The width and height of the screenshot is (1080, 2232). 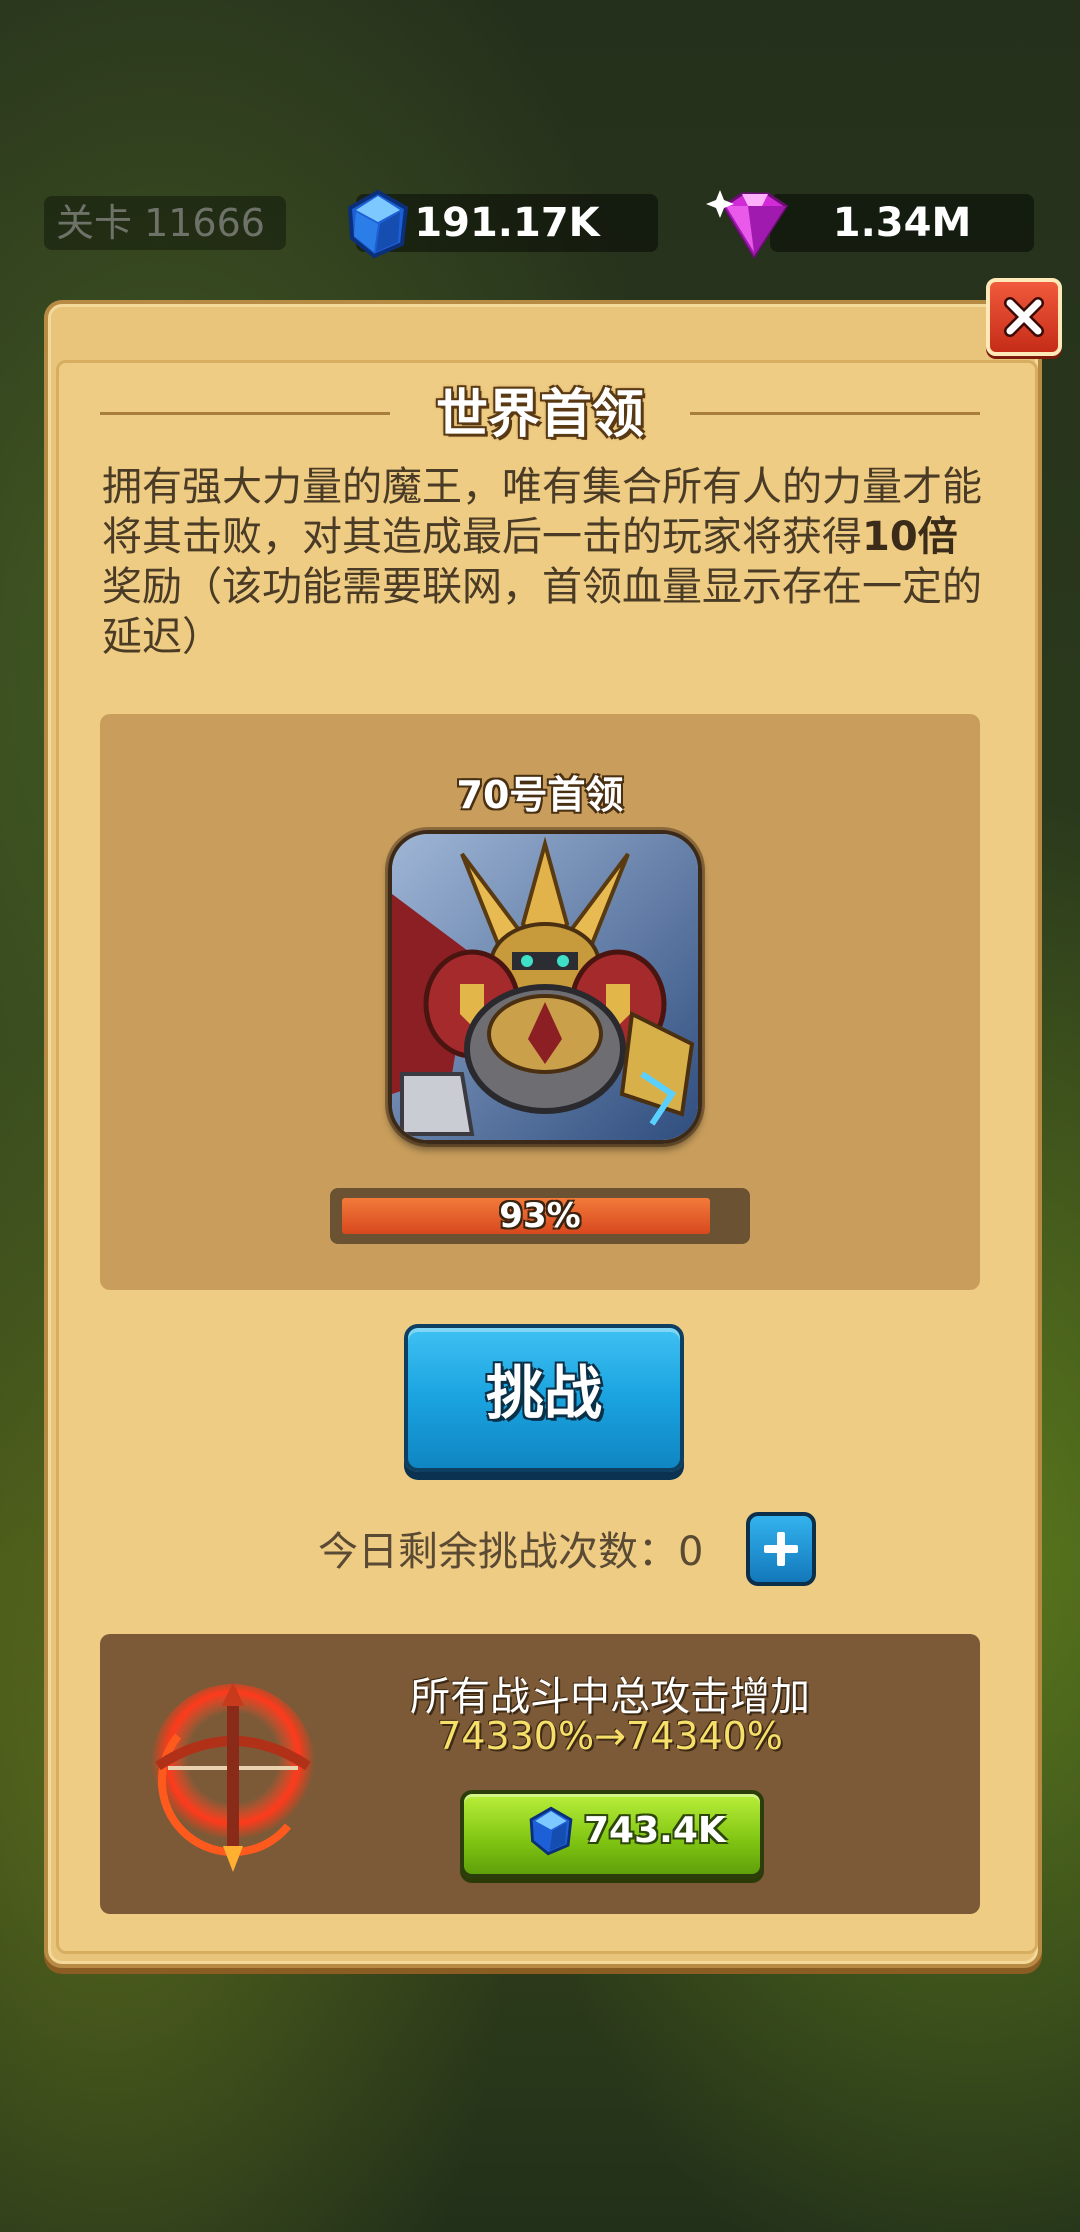 What do you see at coordinates (233, 1777) in the screenshot?
I see `crossbow-icon` at bounding box center [233, 1777].